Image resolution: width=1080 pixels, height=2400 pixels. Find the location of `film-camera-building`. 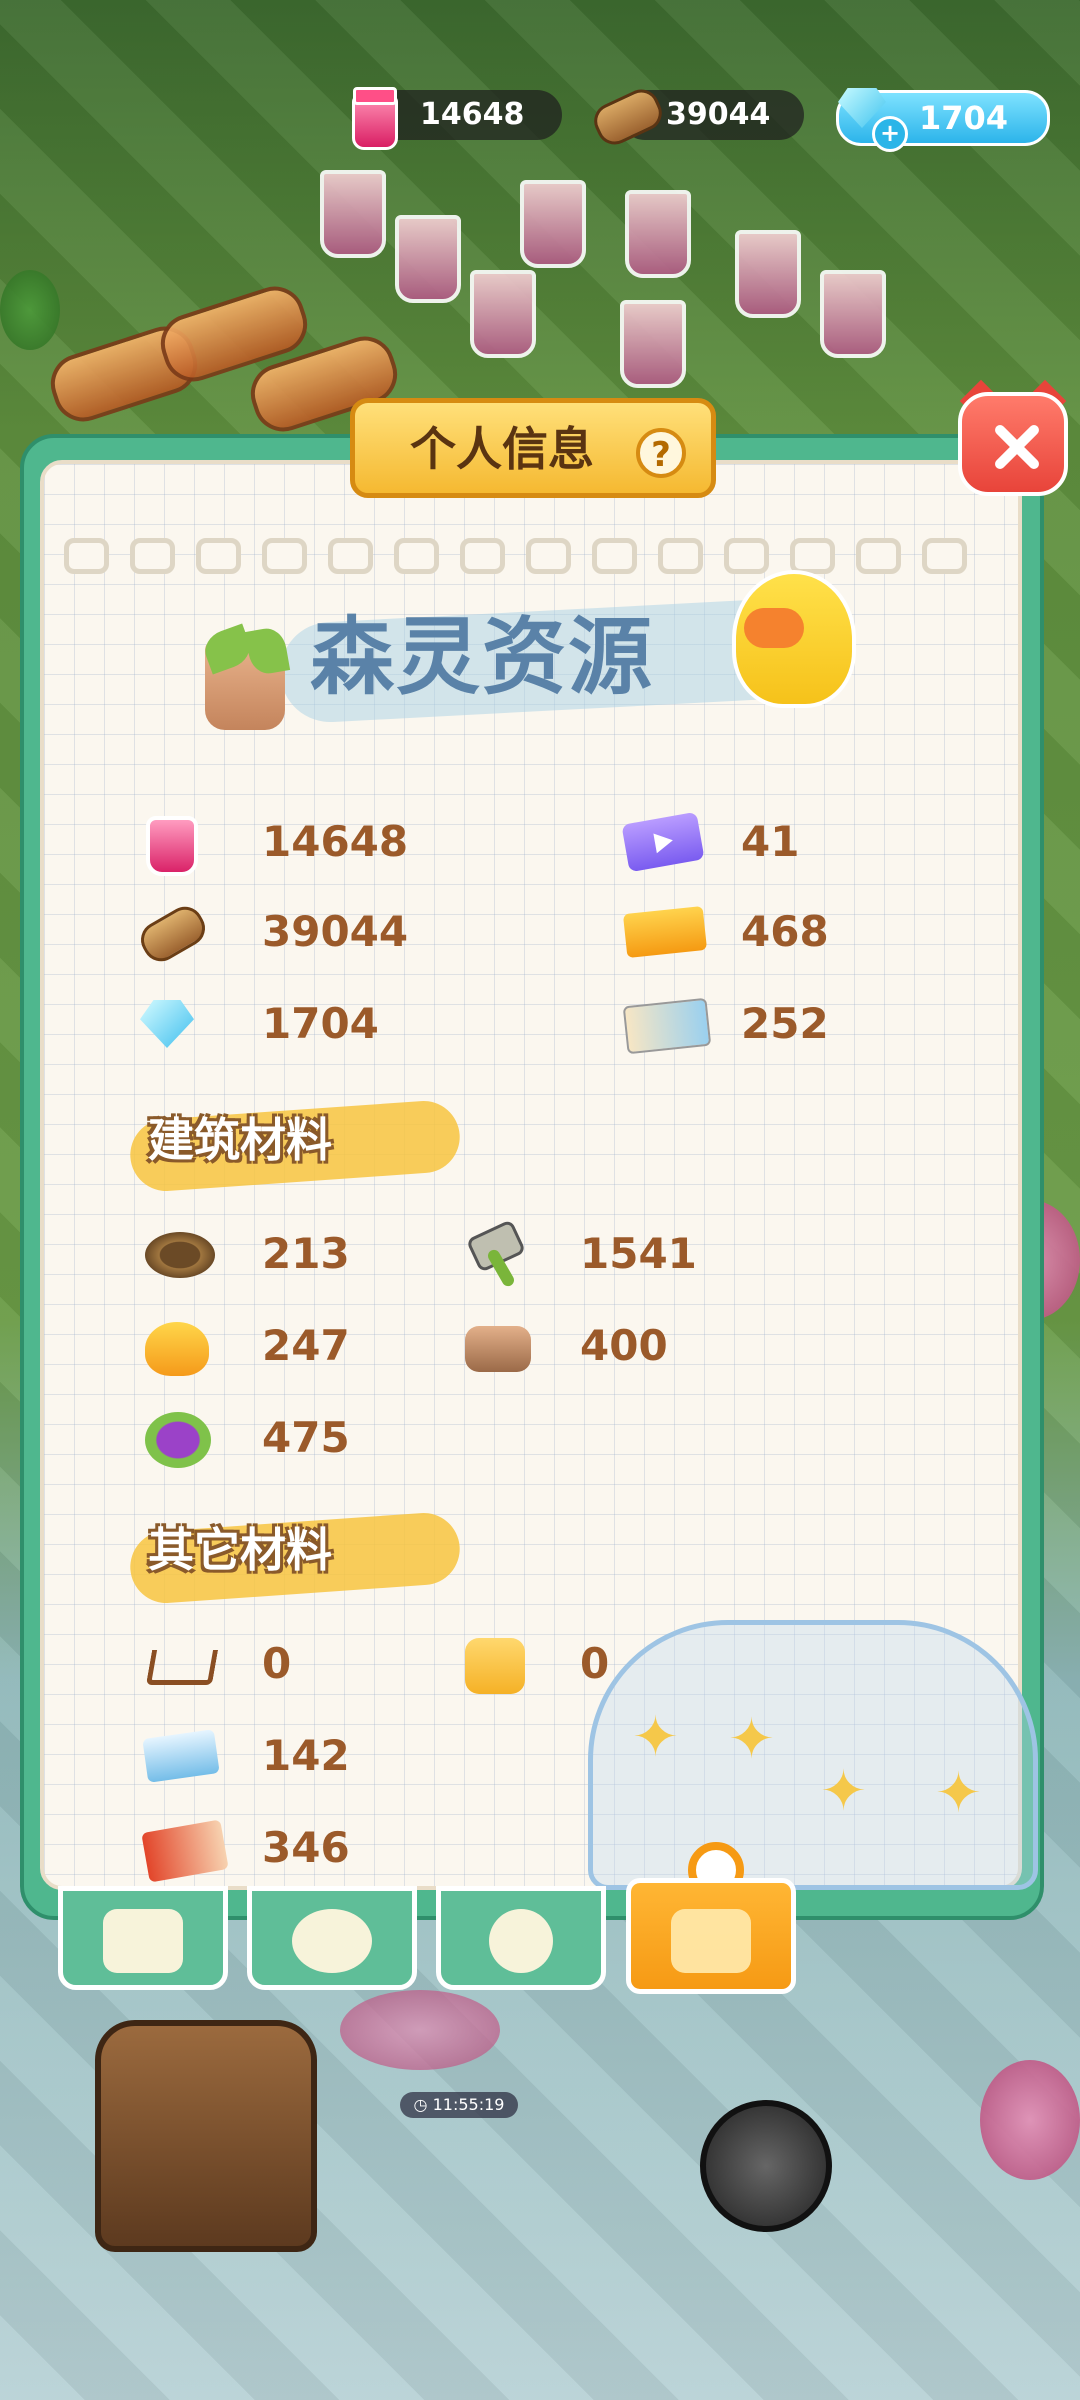

film-camera-building is located at coordinates (766, 2166).